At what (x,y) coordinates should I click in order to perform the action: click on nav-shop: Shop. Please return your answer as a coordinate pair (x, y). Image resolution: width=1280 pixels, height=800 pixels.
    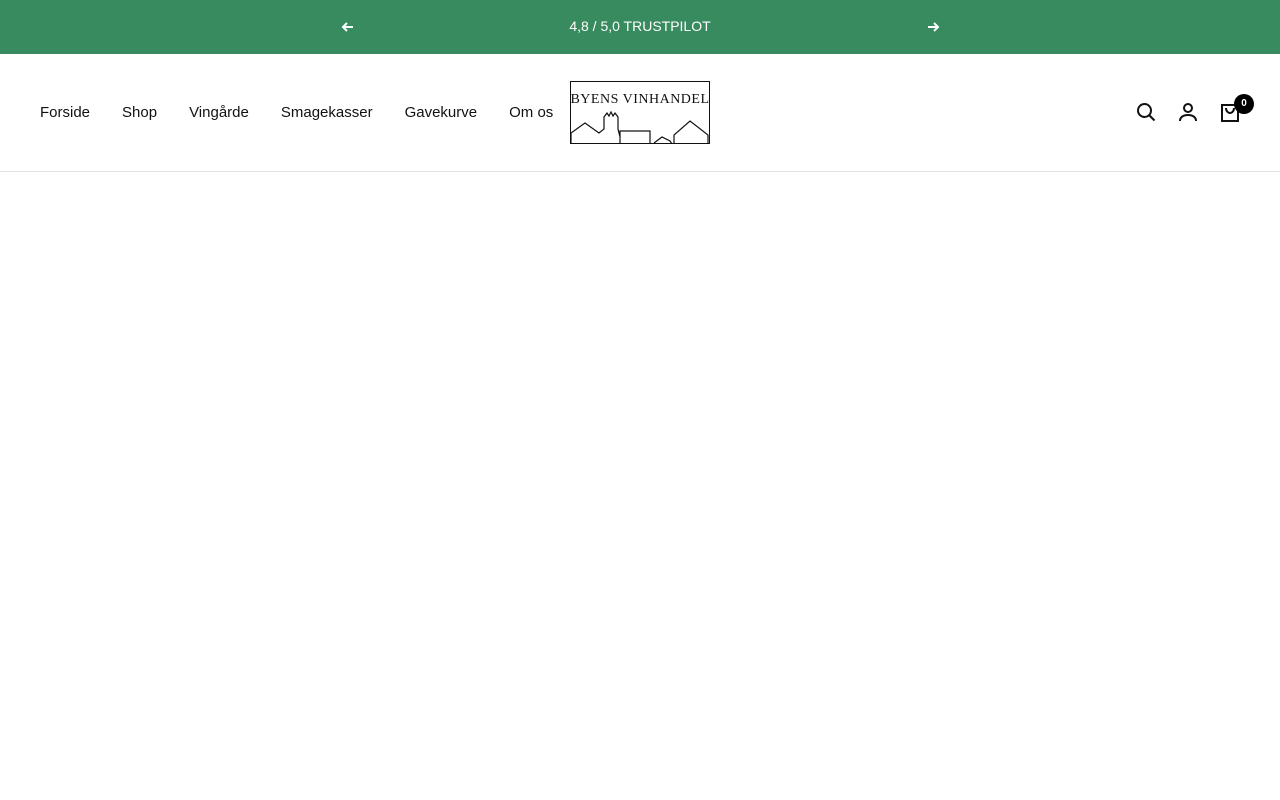
    Looking at the image, I should click on (139, 112).